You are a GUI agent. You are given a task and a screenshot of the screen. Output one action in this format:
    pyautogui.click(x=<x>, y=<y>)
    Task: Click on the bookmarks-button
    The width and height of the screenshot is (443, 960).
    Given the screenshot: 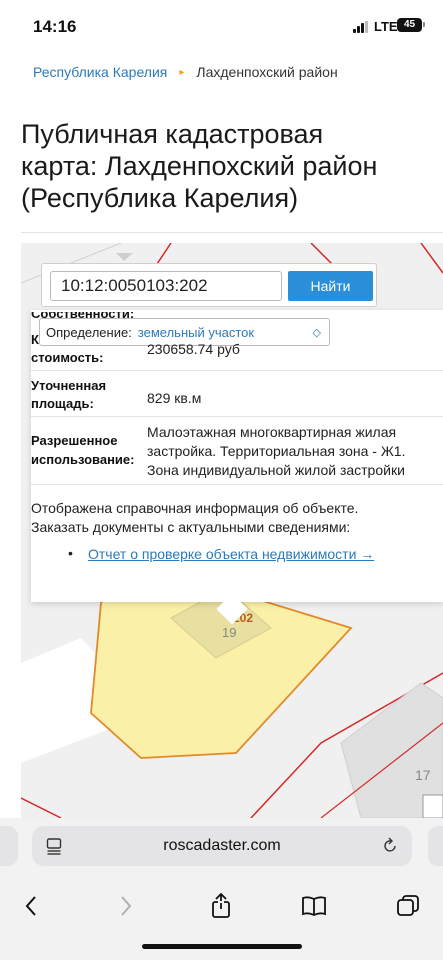 What is the action you would take?
    pyautogui.click(x=314, y=906)
    